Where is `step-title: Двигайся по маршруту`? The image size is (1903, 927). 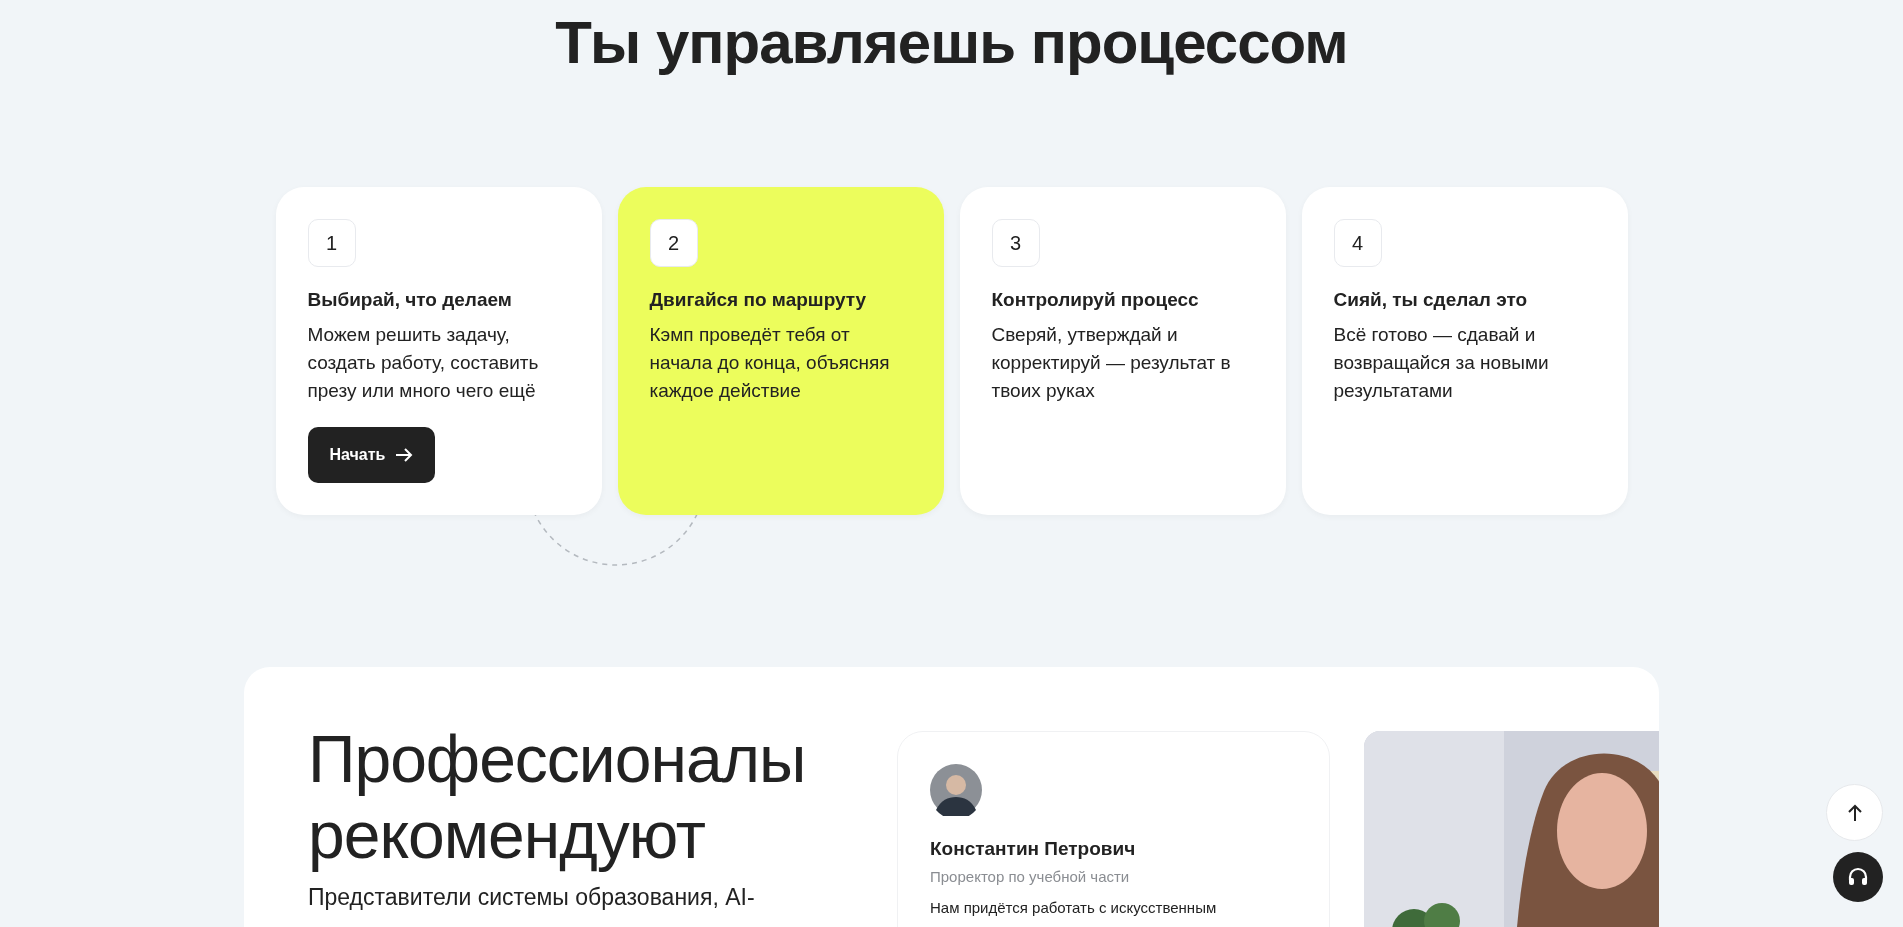 step-title: Двигайся по маршруту is located at coordinates (758, 300).